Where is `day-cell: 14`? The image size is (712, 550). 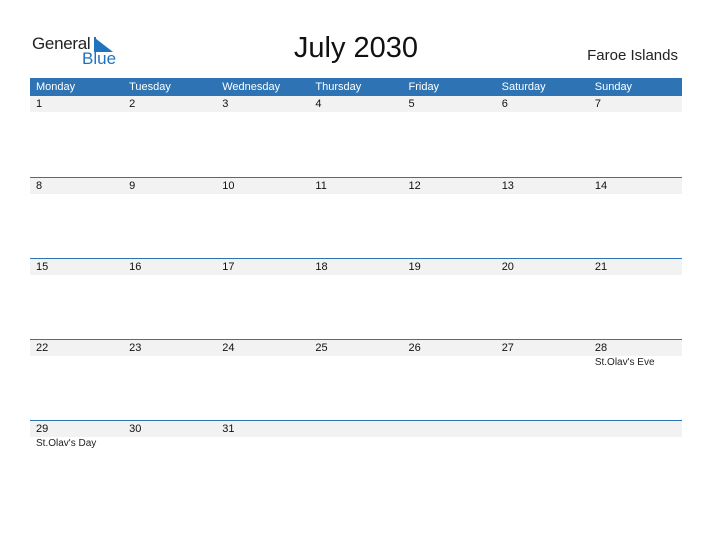 day-cell: 14 is located at coordinates (635, 217).